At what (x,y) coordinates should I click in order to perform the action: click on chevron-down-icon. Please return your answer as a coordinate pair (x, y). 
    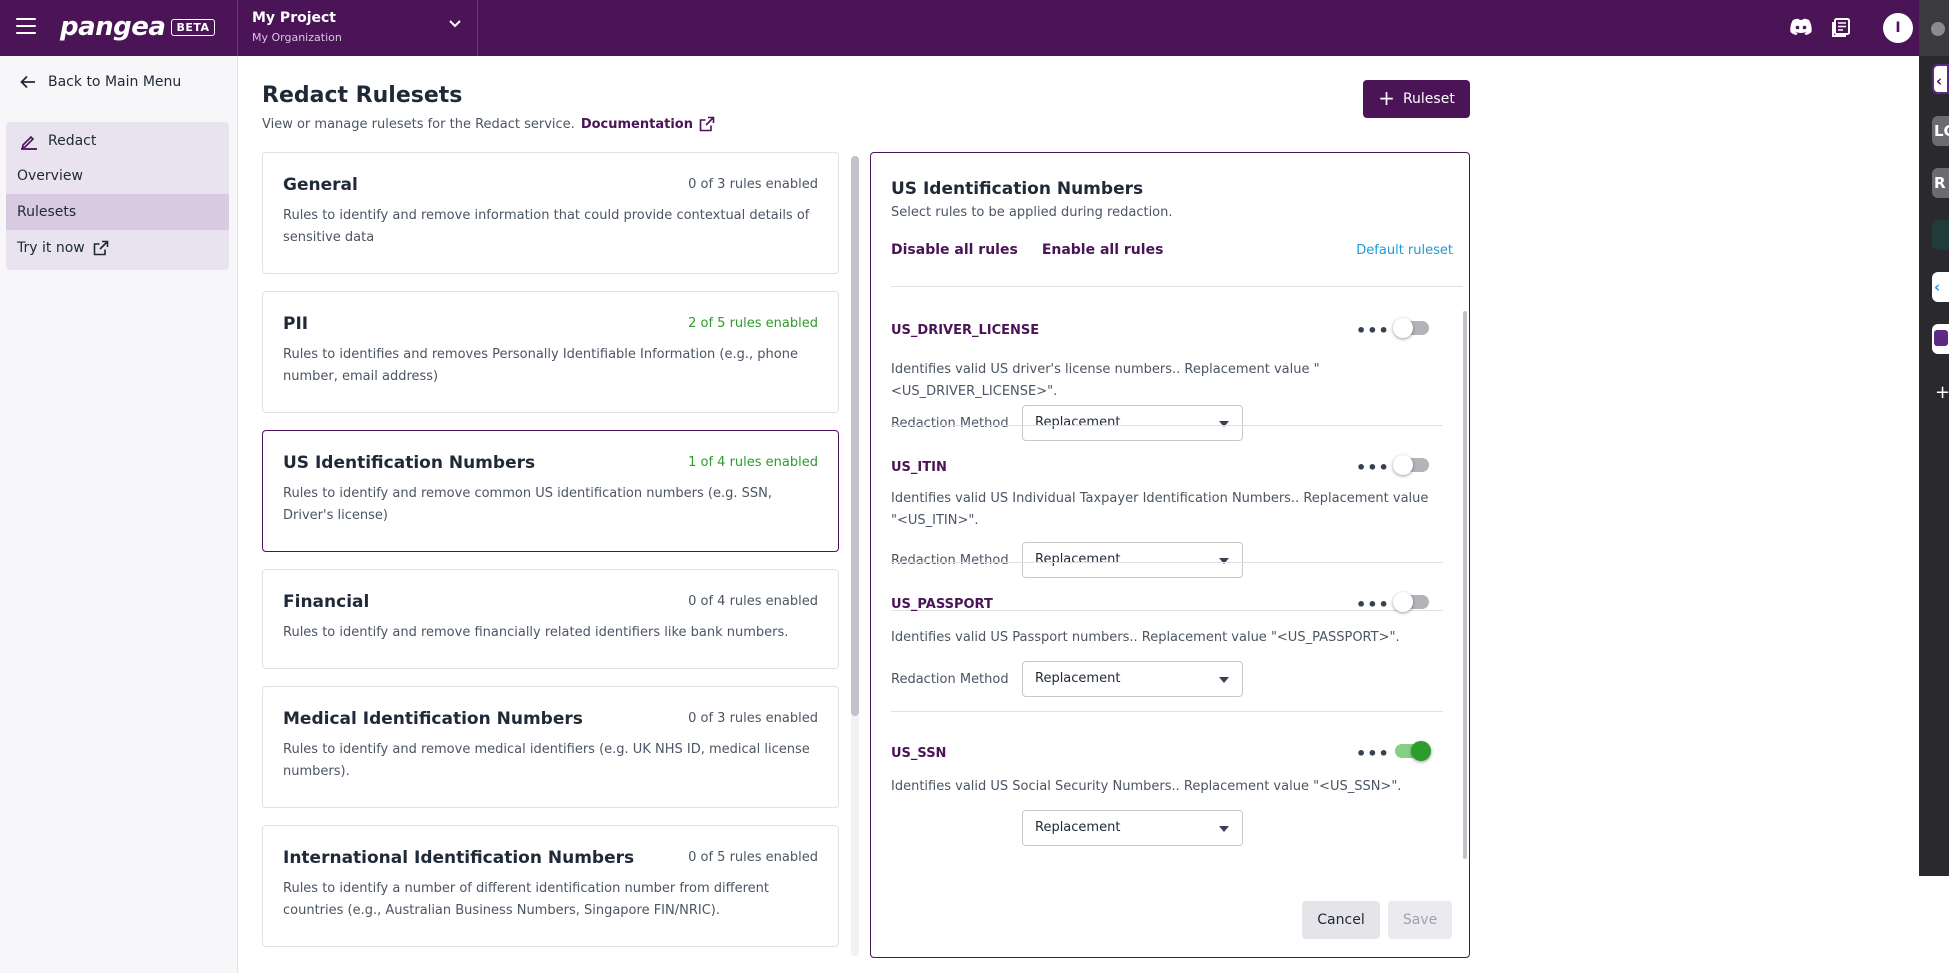
    Looking at the image, I should click on (455, 24).